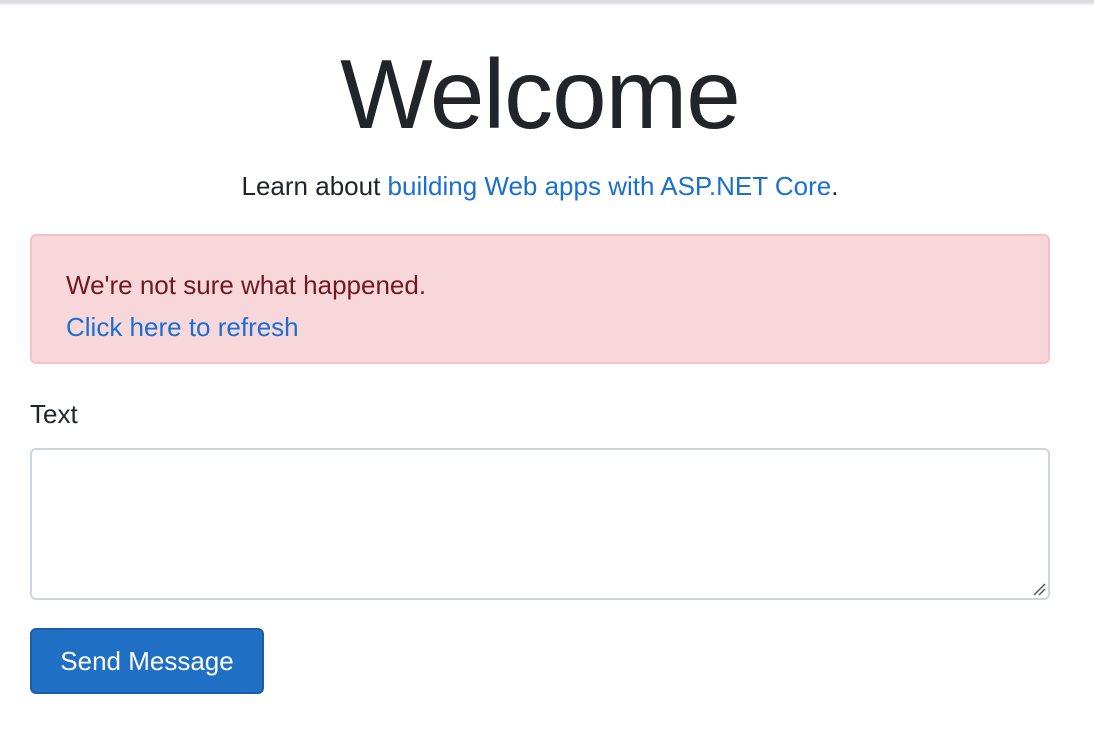 This screenshot has height=746, width=1094. What do you see at coordinates (1039, 589) in the screenshot?
I see `resize-grip-icon` at bounding box center [1039, 589].